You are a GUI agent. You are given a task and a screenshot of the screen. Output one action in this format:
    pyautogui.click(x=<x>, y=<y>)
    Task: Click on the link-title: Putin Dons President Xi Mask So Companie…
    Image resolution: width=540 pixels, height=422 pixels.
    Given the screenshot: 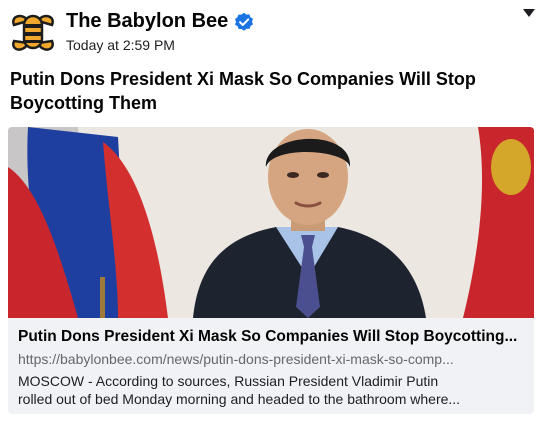 What is the action you would take?
    pyautogui.click(x=271, y=337)
    